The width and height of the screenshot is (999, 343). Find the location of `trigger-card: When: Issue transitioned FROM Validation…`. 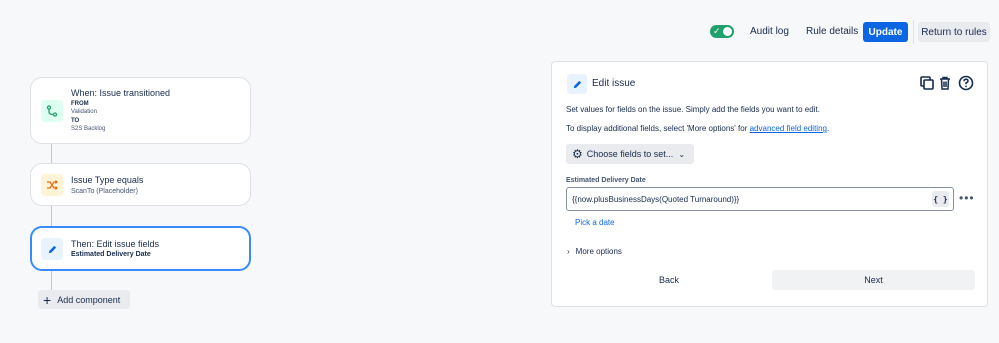

trigger-card: When: Issue transitioned FROM Validation… is located at coordinates (140, 110).